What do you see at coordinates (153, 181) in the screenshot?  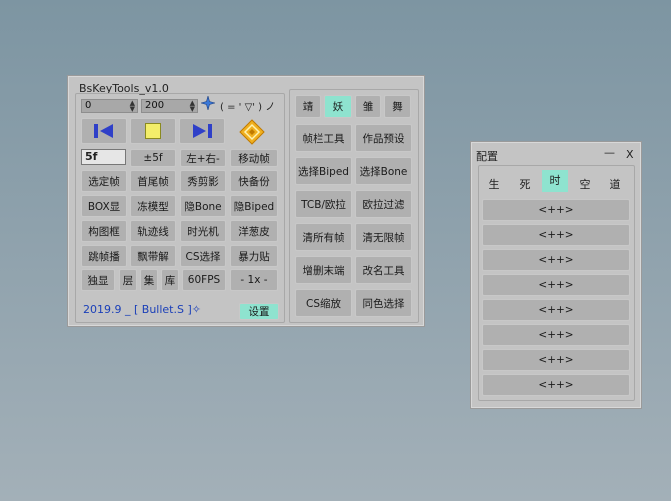 I see `first-last-frame-button: 首尾帧` at bounding box center [153, 181].